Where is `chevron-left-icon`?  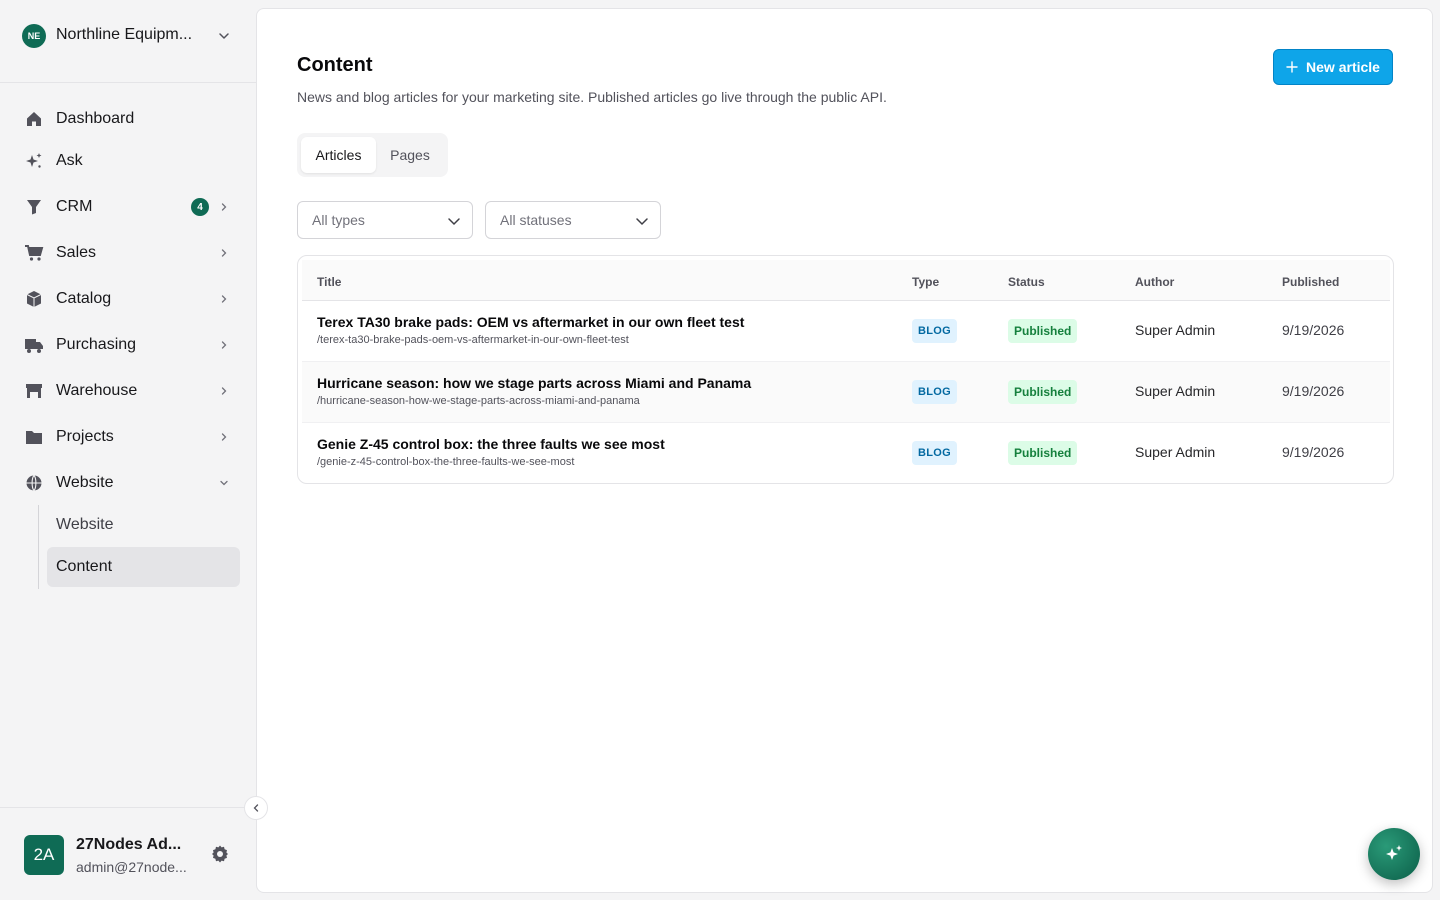
chevron-left-icon is located at coordinates (256, 808).